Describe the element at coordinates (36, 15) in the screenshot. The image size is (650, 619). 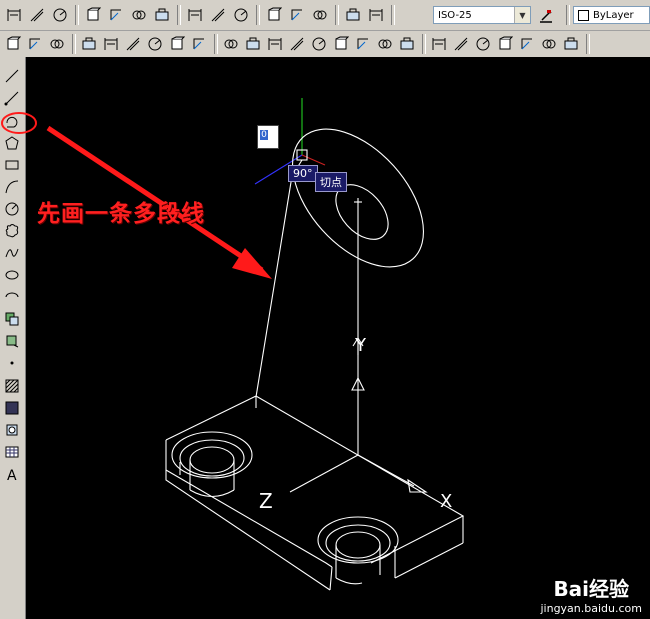
I see `dim-aligned-icon` at that location.